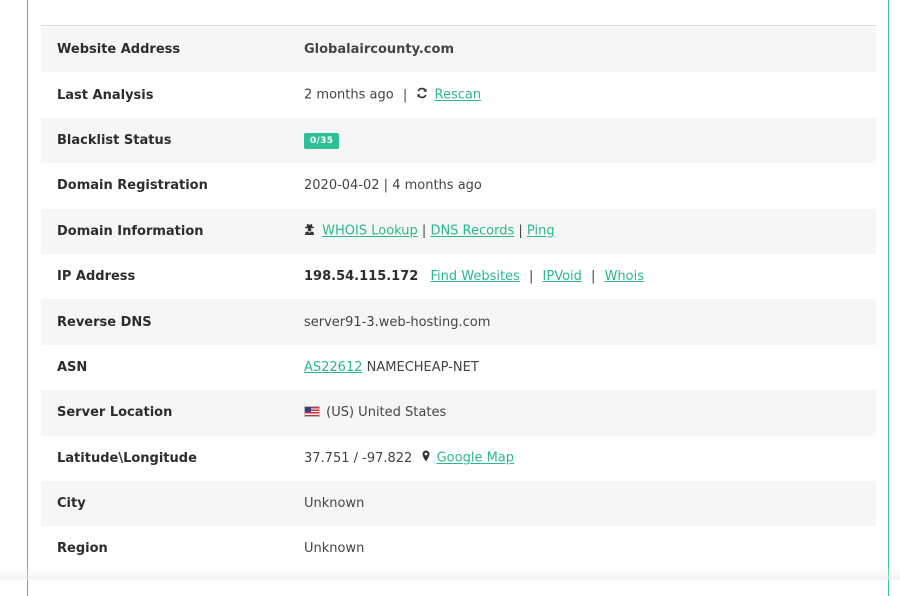 This screenshot has height=596, width=900. I want to click on table-row-server-location: Server Location (US) United States, so click(458, 413).